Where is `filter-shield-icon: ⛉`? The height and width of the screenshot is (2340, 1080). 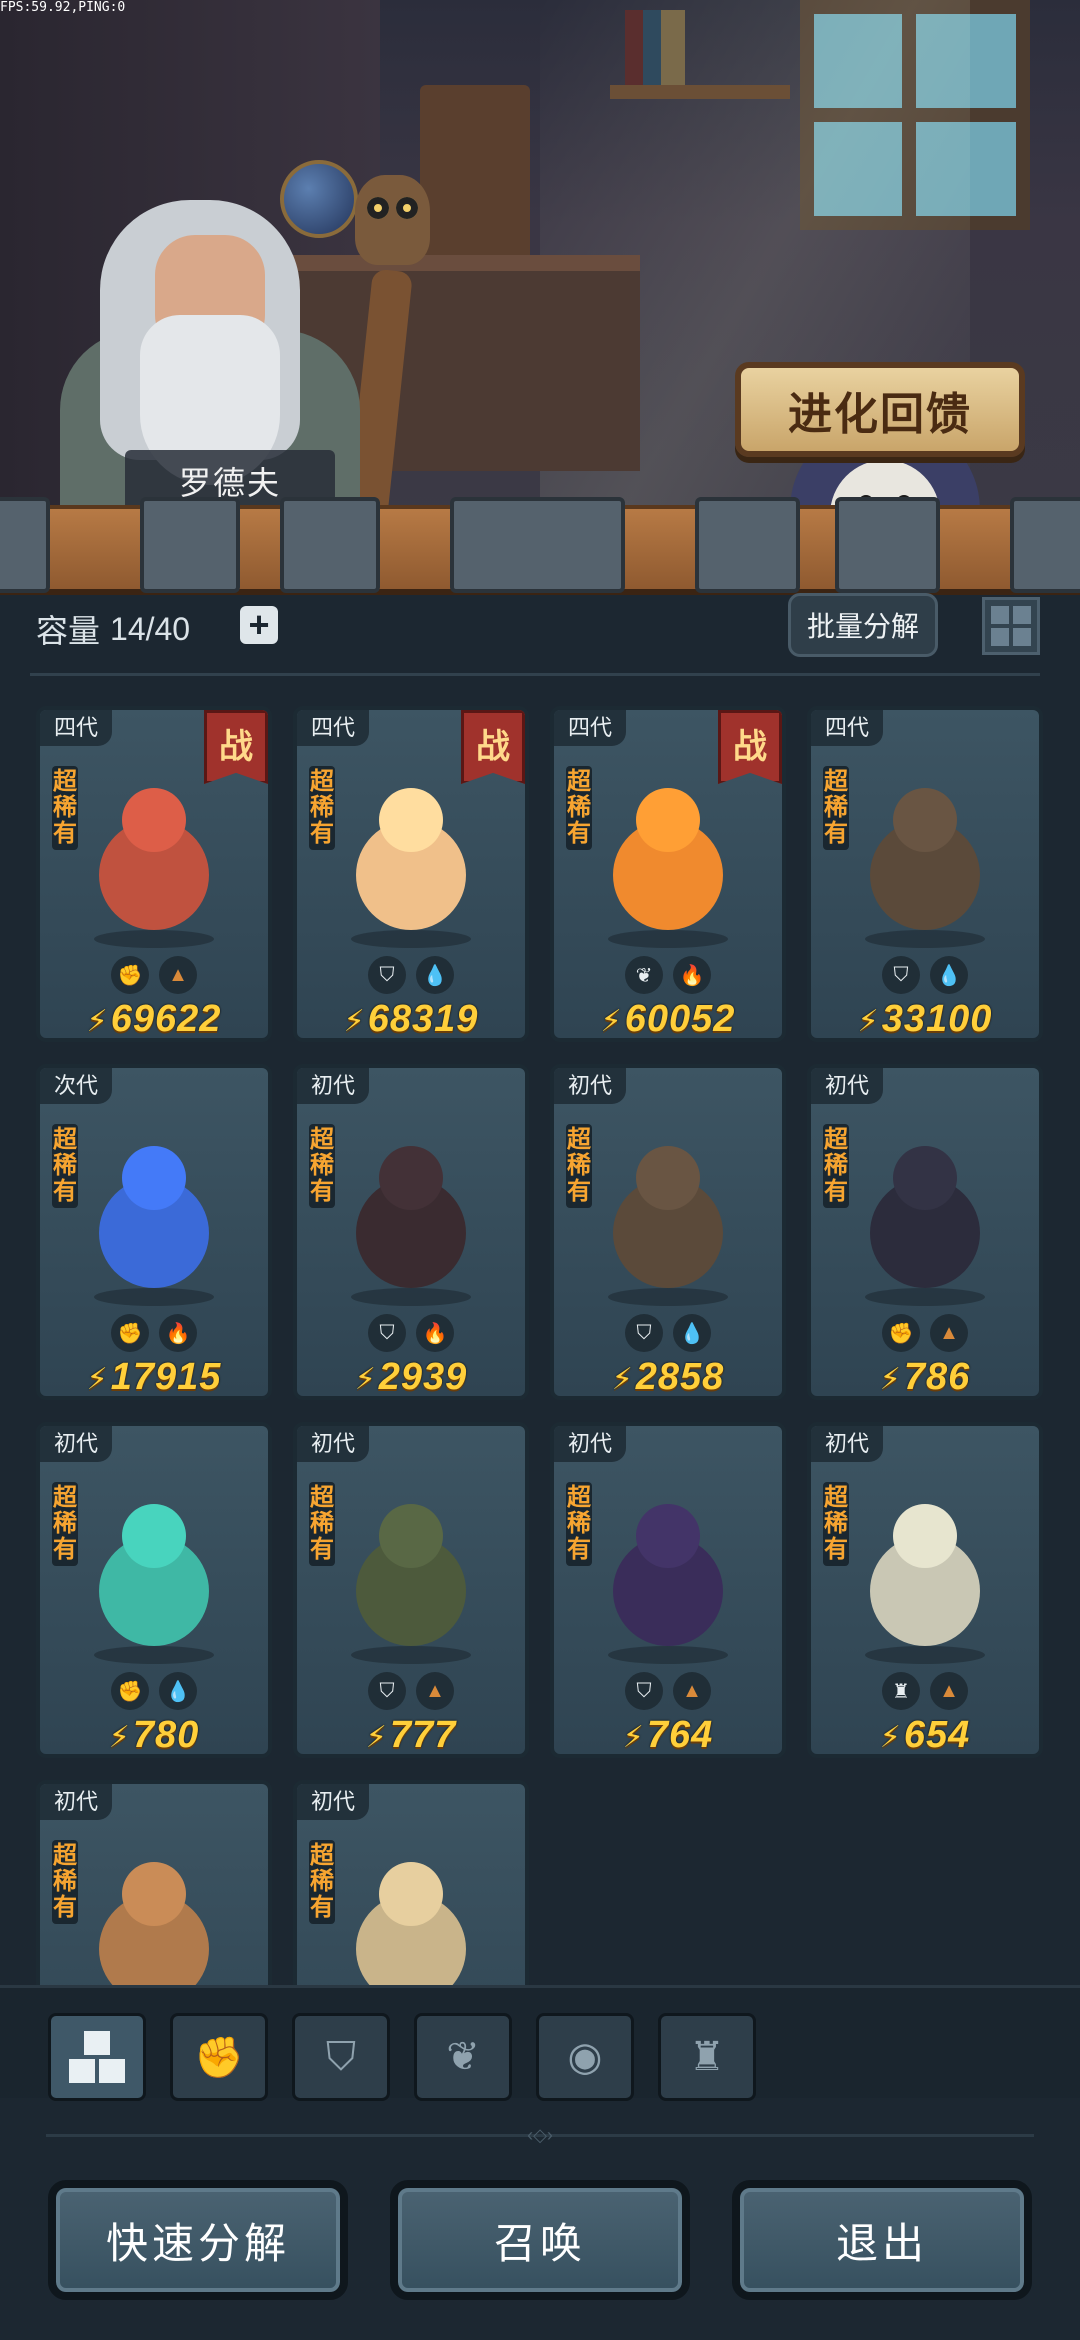 filter-shield-icon: ⛉ is located at coordinates (341, 2057).